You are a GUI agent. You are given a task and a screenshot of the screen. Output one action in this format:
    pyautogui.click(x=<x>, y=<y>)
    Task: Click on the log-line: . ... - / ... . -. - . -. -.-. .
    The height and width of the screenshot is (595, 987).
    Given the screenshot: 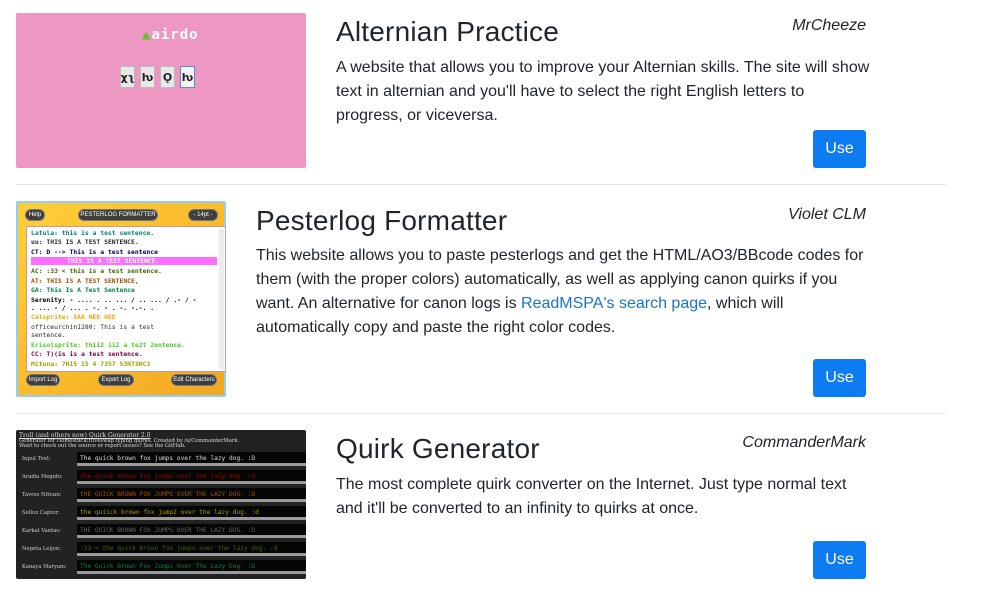 What is the action you would take?
    pyautogui.click(x=93, y=308)
    